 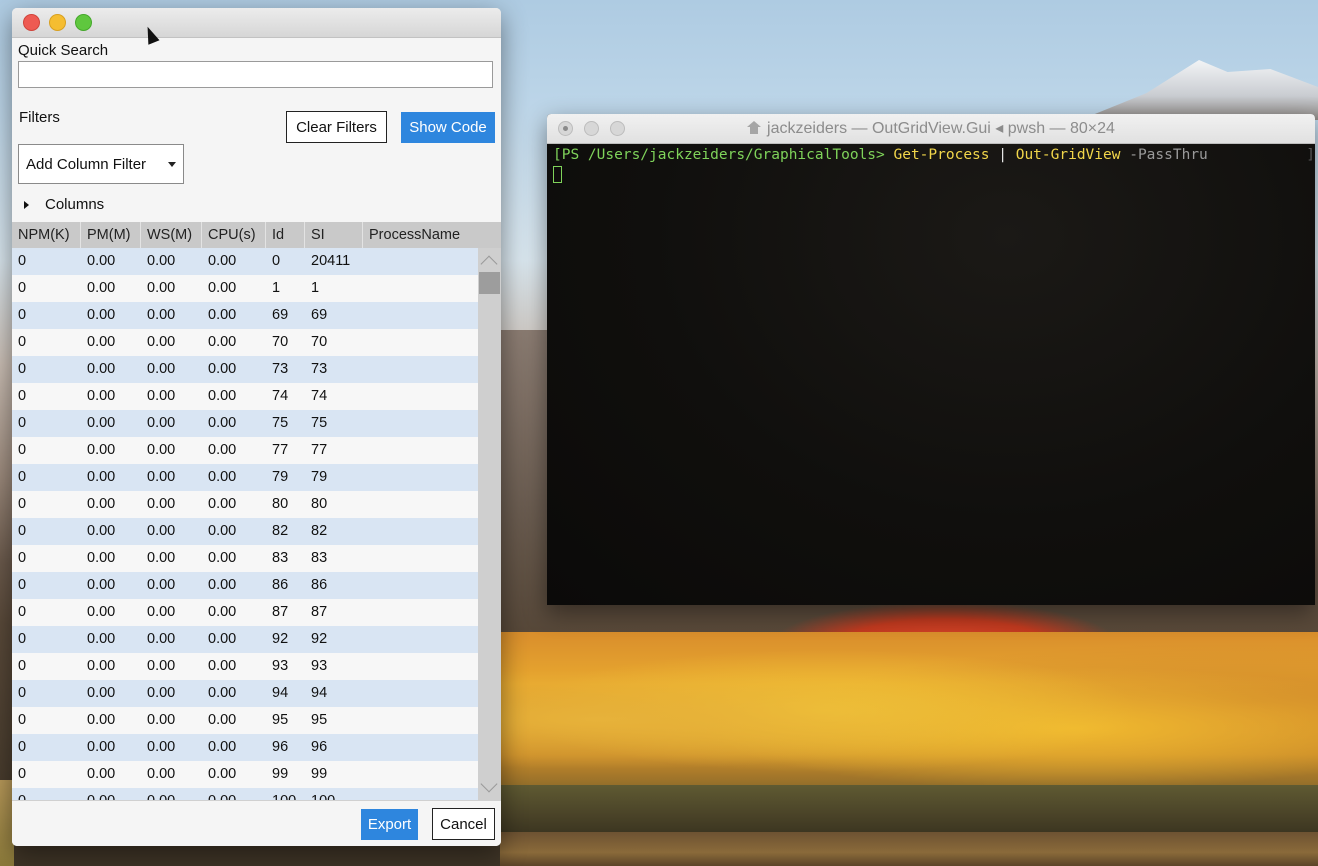 What do you see at coordinates (319, 666) in the screenshot?
I see `cell-si: 93` at bounding box center [319, 666].